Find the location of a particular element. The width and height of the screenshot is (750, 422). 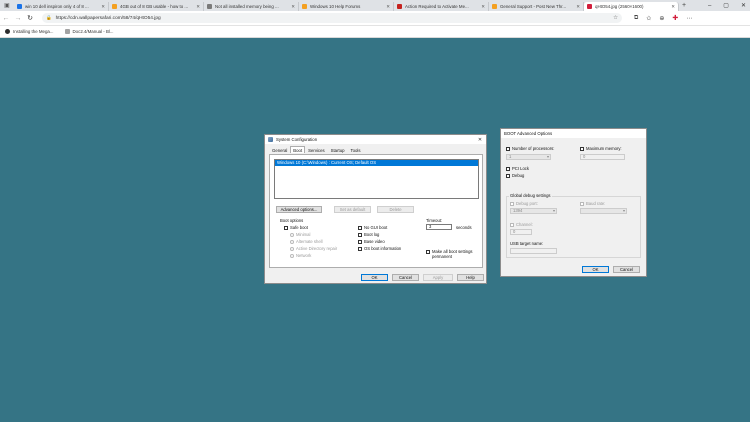

timeout-label: Timeout: is located at coordinates (434, 220).